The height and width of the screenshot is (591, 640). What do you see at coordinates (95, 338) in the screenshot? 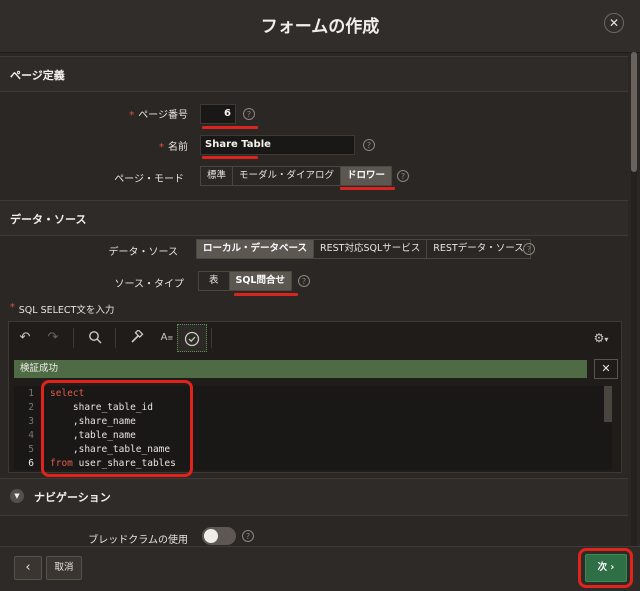
I see `search-icon` at bounding box center [95, 338].